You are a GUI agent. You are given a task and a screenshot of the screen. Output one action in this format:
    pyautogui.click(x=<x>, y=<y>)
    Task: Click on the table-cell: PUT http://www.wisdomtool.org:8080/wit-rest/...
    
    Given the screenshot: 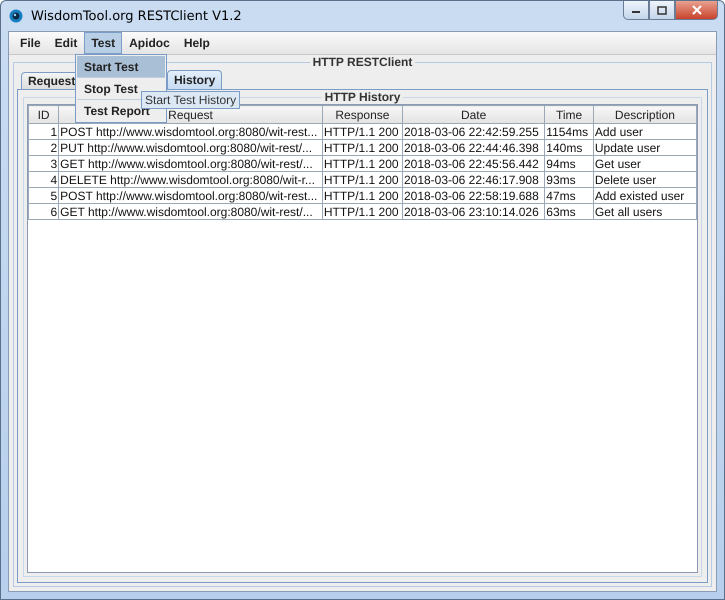 What is the action you would take?
    pyautogui.click(x=190, y=148)
    